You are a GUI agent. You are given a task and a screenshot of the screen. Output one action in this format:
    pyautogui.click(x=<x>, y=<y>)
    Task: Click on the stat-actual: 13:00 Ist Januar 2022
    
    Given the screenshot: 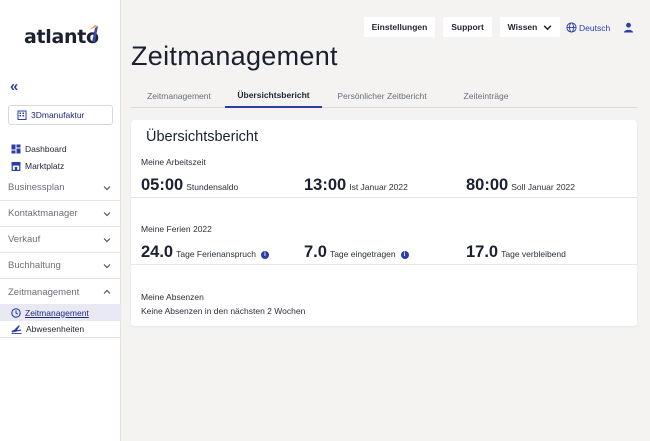 What is the action you would take?
    pyautogui.click(x=356, y=185)
    